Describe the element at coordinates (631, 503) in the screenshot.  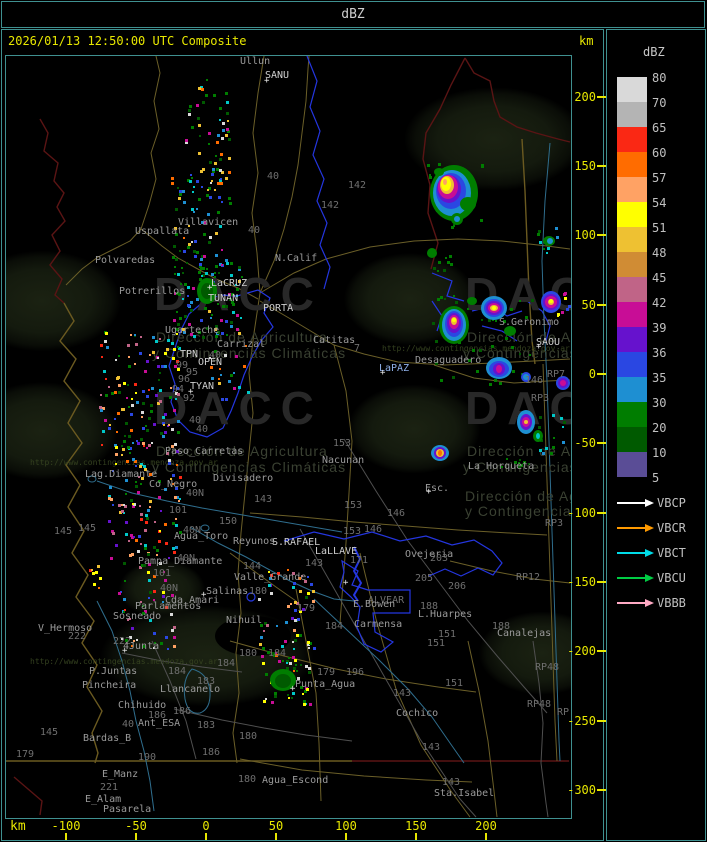
I see `vbcp-arrow-icon` at that location.